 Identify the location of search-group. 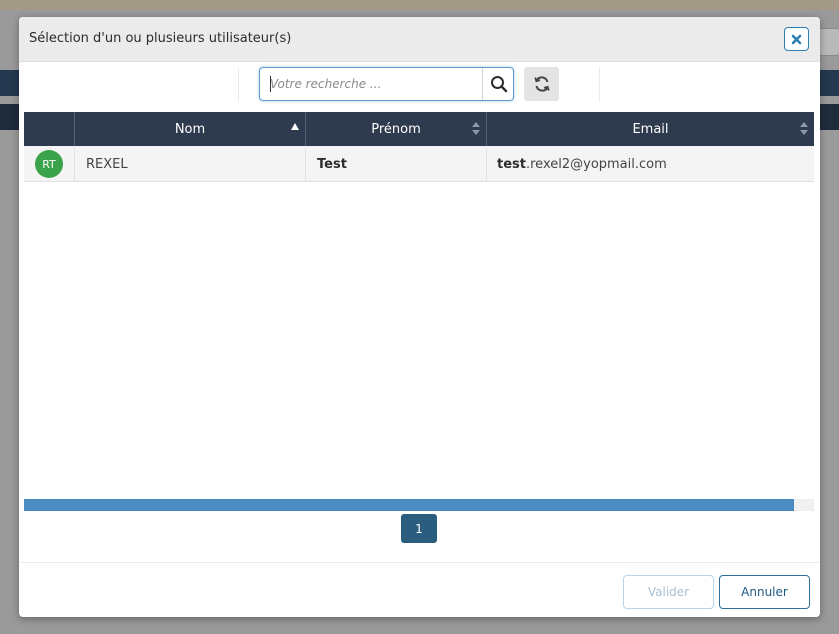
(386, 84).